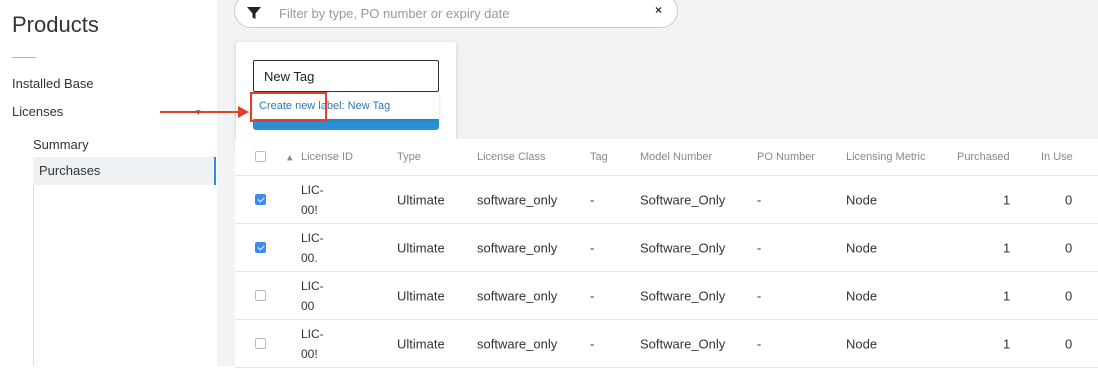 Image resolution: width=1098 pixels, height=368 pixels. I want to click on column-header-model-number: Model Number, so click(676, 157).